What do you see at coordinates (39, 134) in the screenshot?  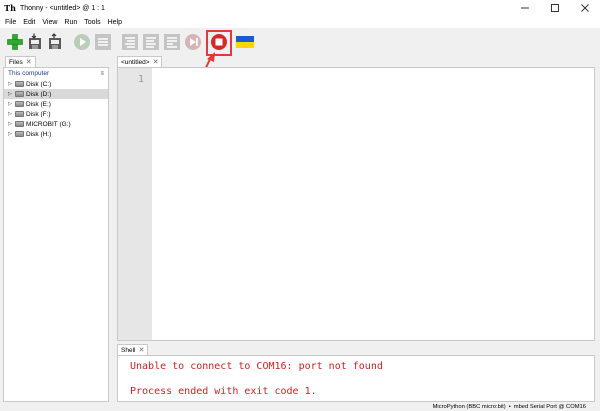 I see `file-item-label: Disk (H:)` at bounding box center [39, 134].